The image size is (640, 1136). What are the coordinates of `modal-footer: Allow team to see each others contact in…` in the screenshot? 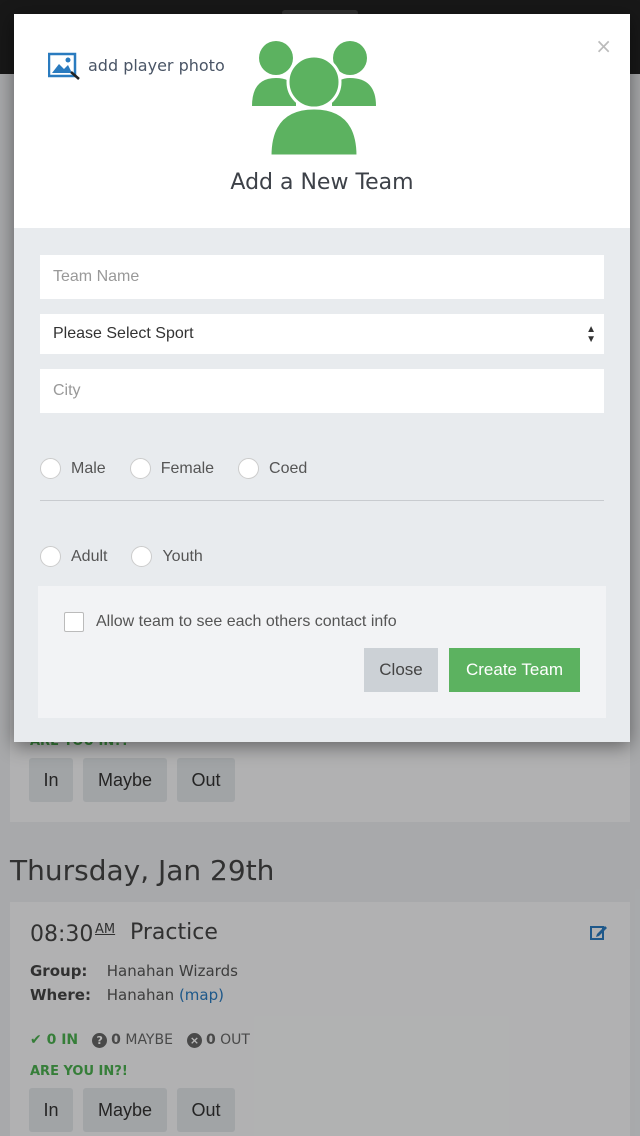 It's located at (322, 652).